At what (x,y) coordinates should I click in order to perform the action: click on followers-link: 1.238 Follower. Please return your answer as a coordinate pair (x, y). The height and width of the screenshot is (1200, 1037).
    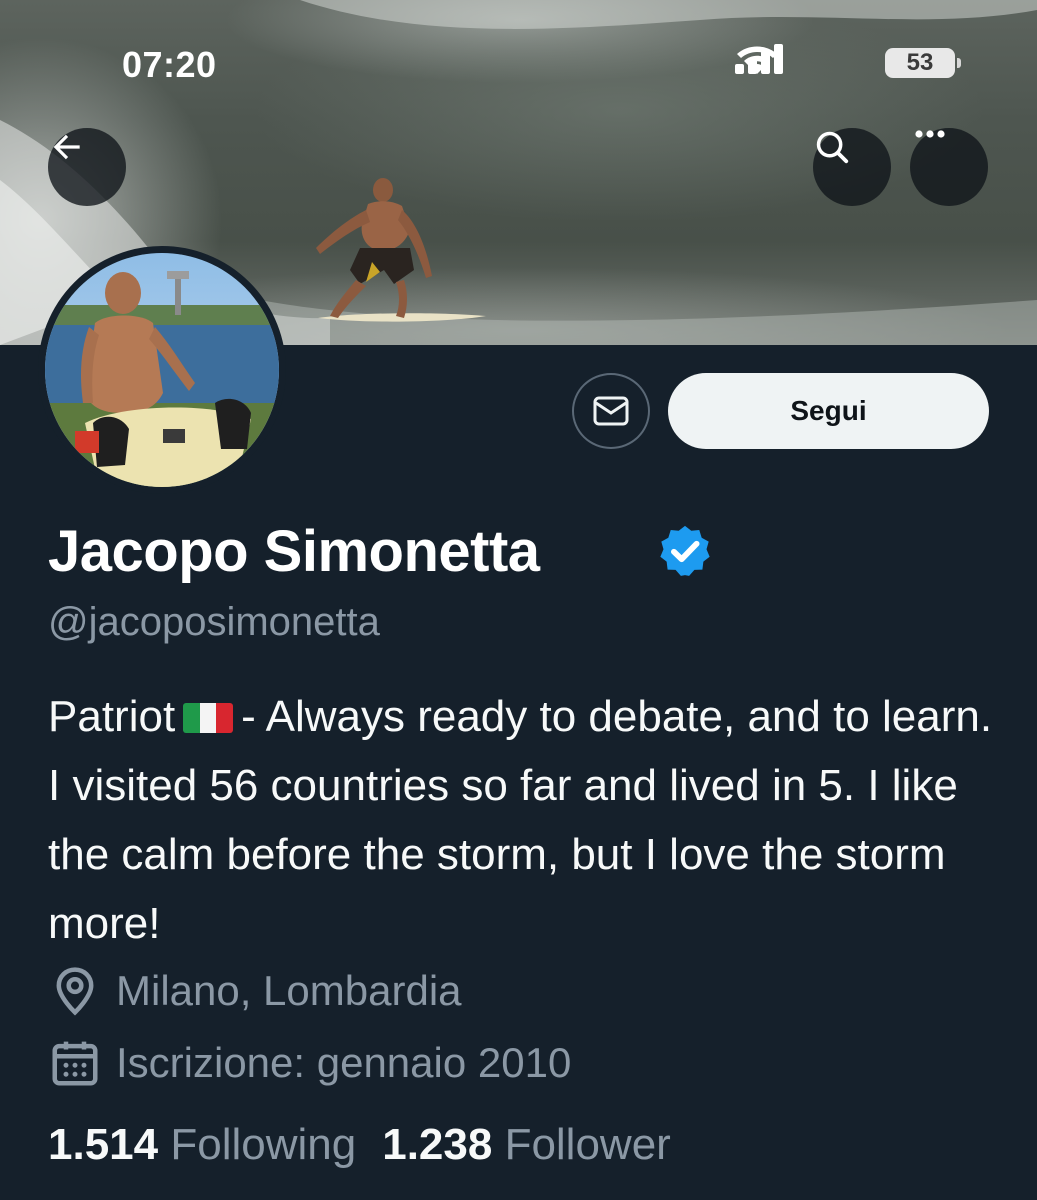
    Looking at the image, I should click on (526, 1145).